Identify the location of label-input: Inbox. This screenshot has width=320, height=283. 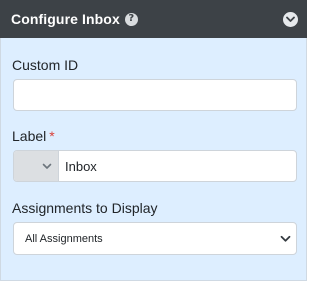
(177, 166).